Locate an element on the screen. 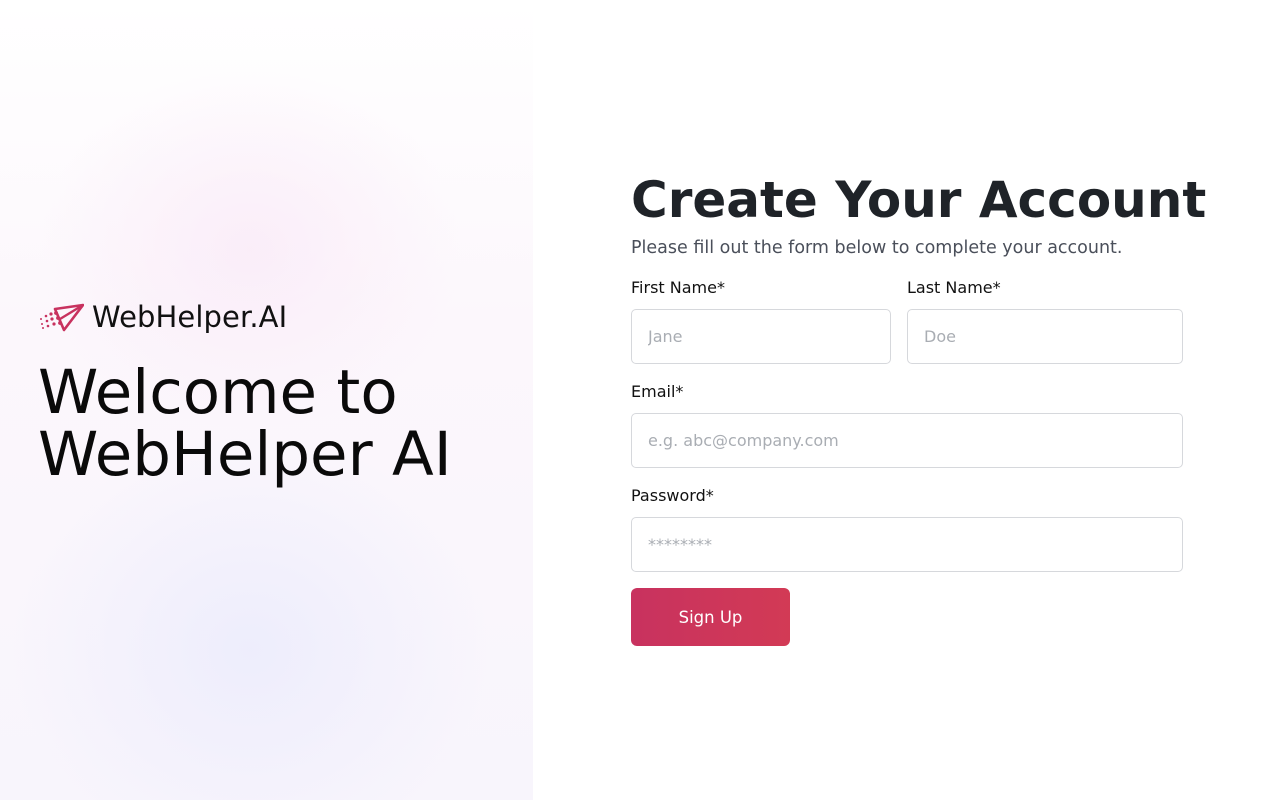 The width and height of the screenshot is (1280, 800). email-group: Email* is located at coordinates (907, 425).